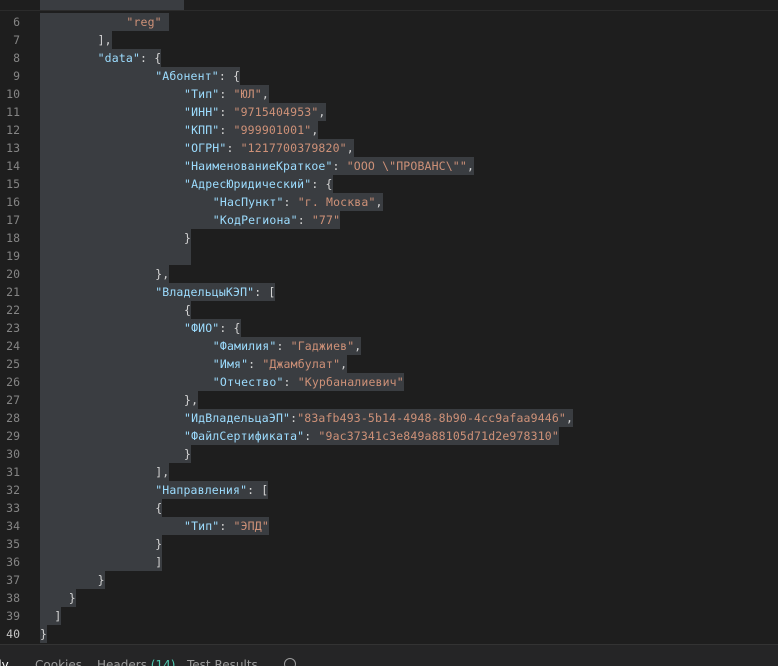  I want to click on json-string: "reg", so click(144, 22).